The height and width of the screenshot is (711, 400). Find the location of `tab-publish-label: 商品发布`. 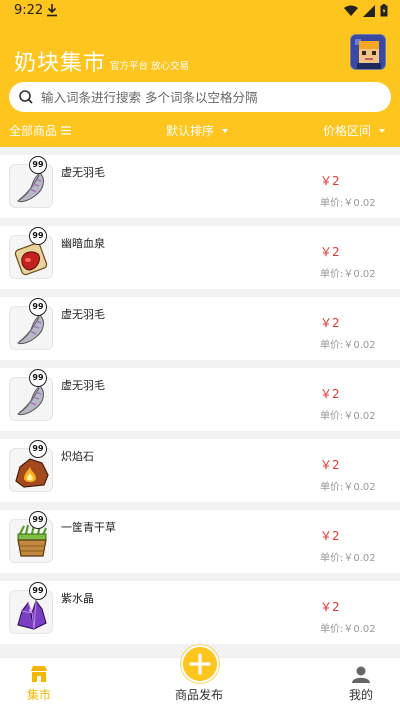

tab-publish-label: 商品发布 is located at coordinates (199, 695).